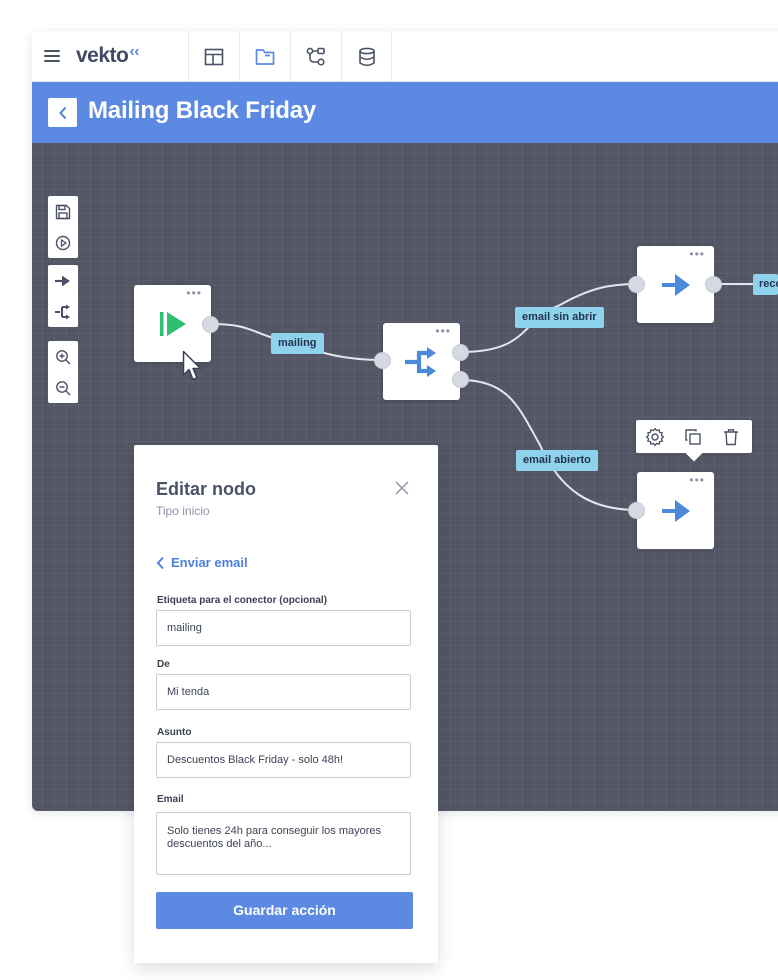 This screenshot has height=980, width=778. I want to click on connector-label-field-label: Etiqueta para el conector (opcional), so click(242, 600).